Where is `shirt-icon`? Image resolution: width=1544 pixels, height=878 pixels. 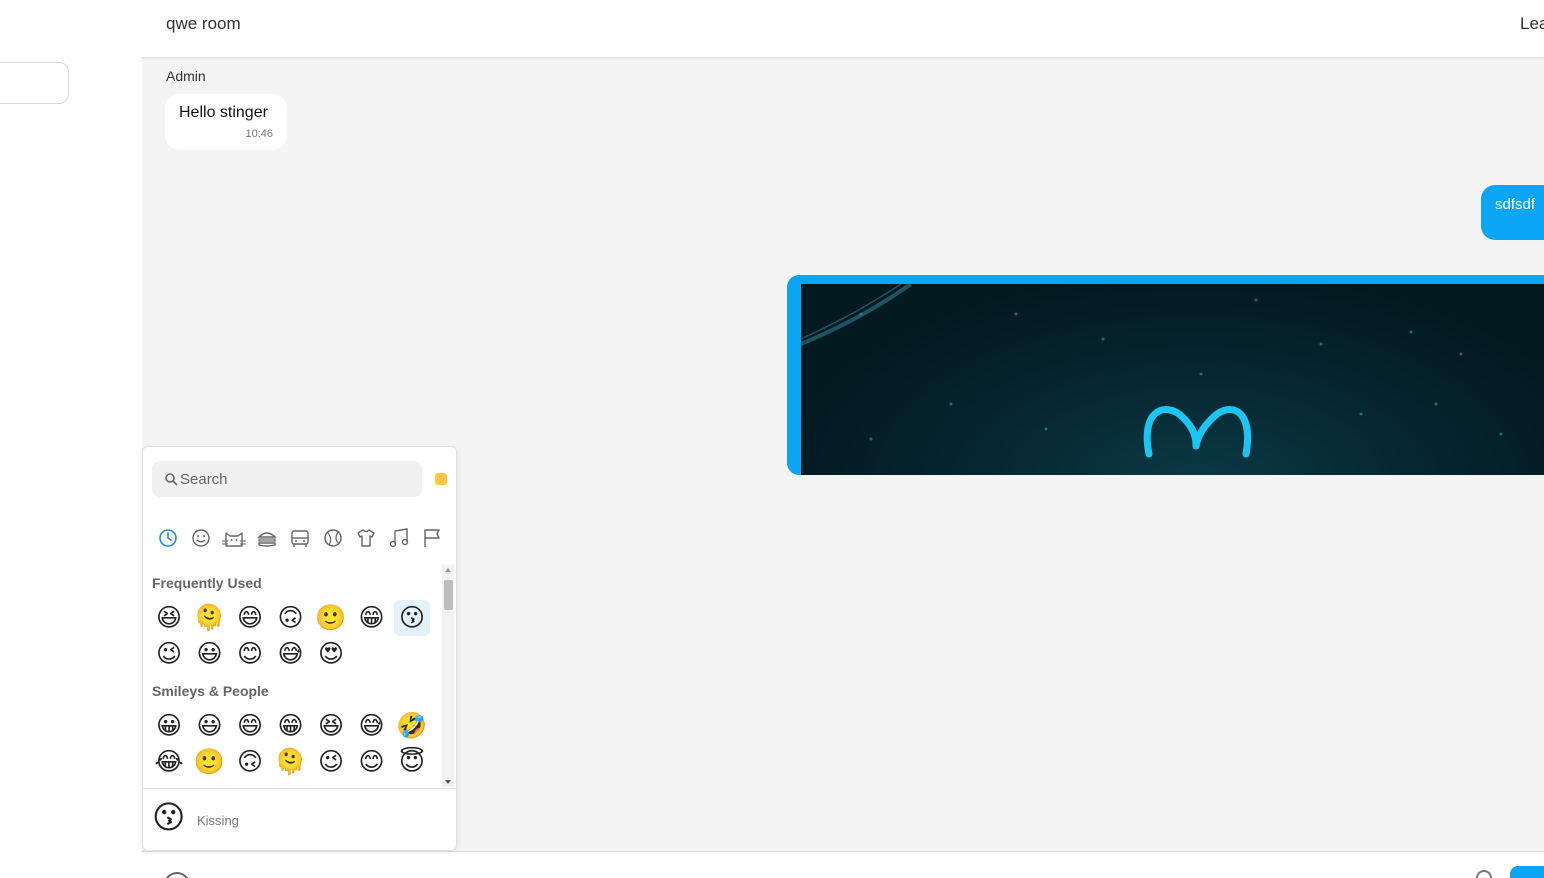 shirt-icon is located at coordinates (366, 538).